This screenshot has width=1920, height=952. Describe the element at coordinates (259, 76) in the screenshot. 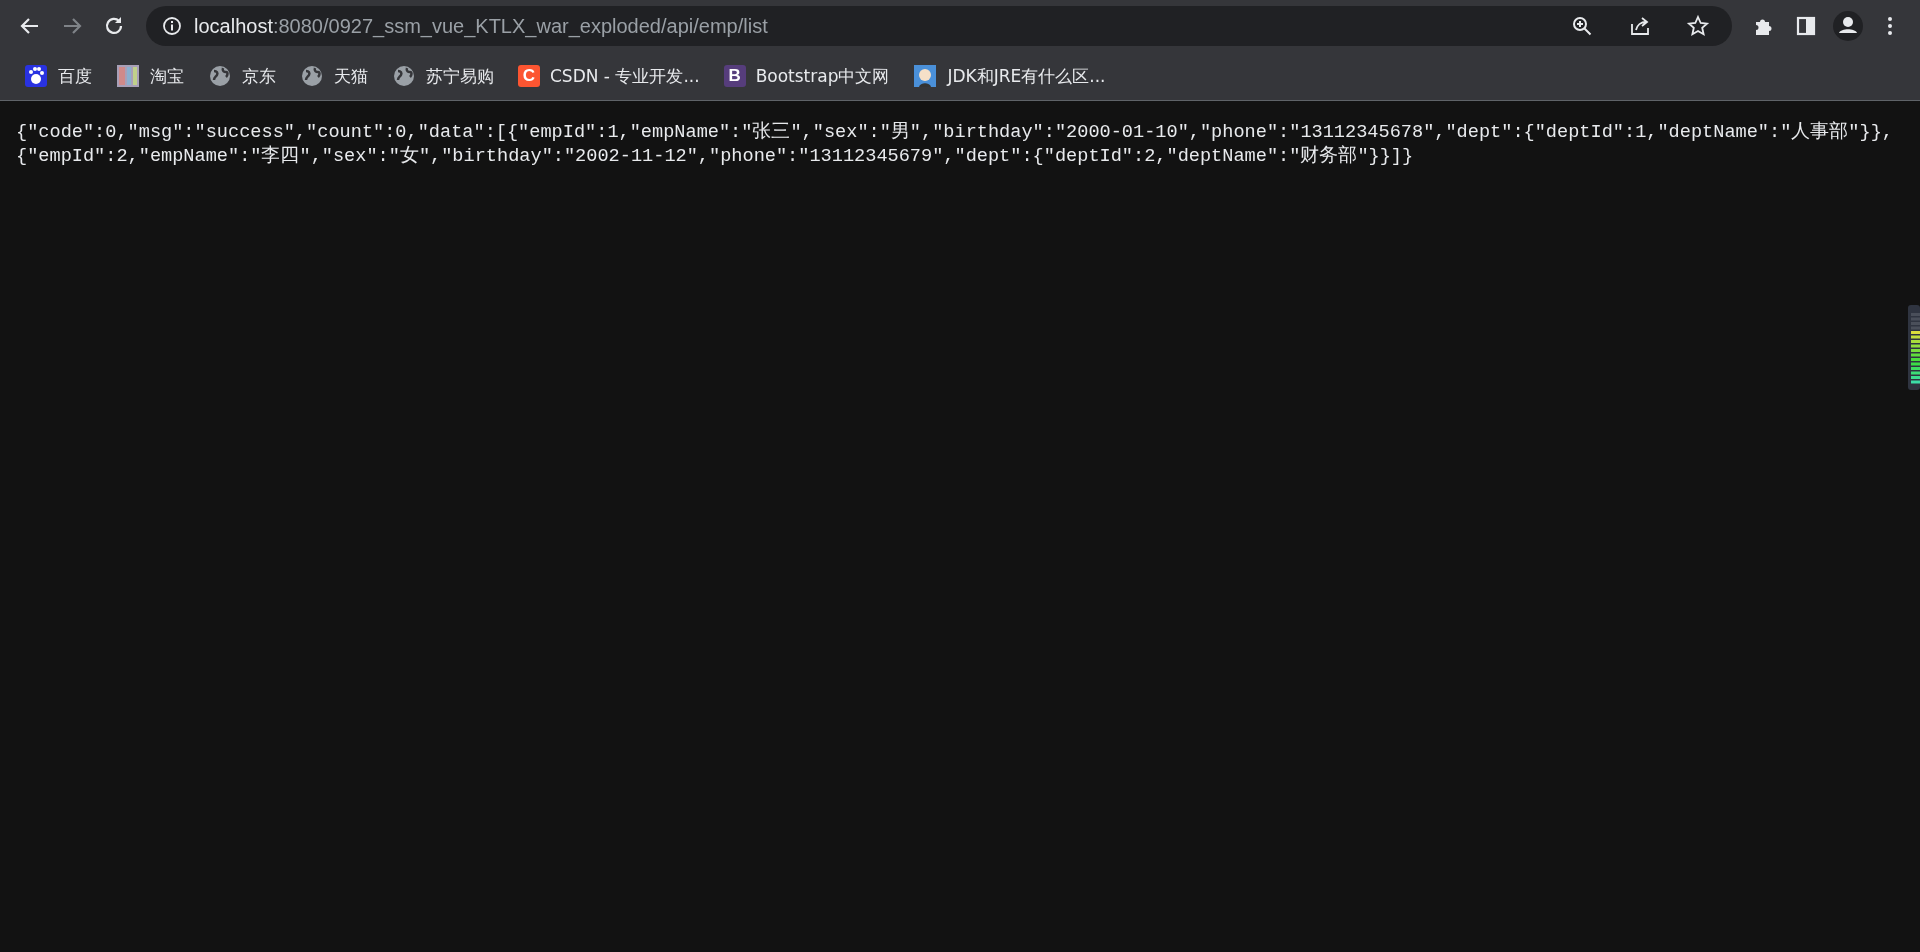

I see `bookmark-link: 京东` at that location.